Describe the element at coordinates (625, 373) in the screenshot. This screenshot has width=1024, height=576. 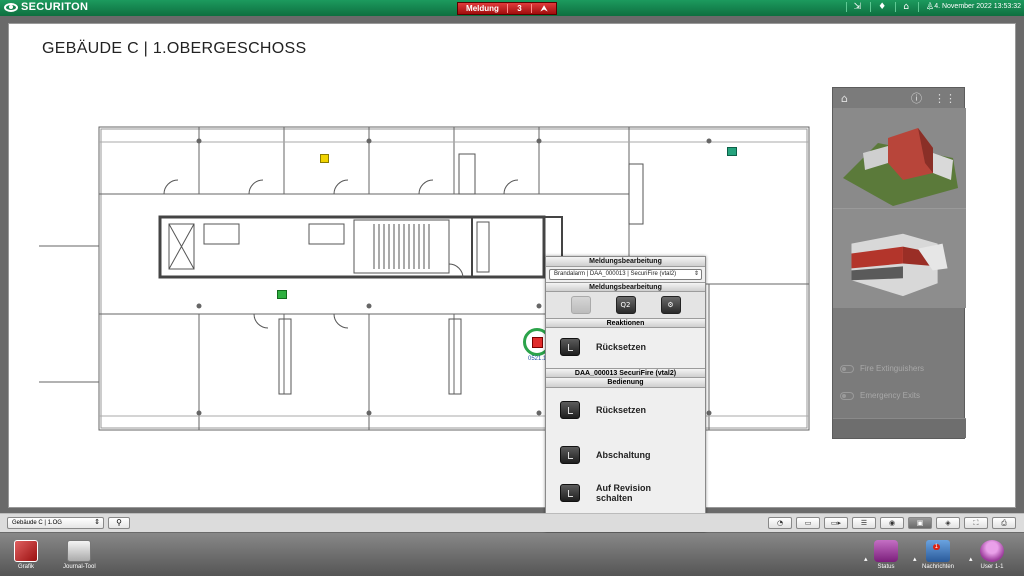
I see `device-header: DAA_000013 SecuriFire (vtal2)` at that location.